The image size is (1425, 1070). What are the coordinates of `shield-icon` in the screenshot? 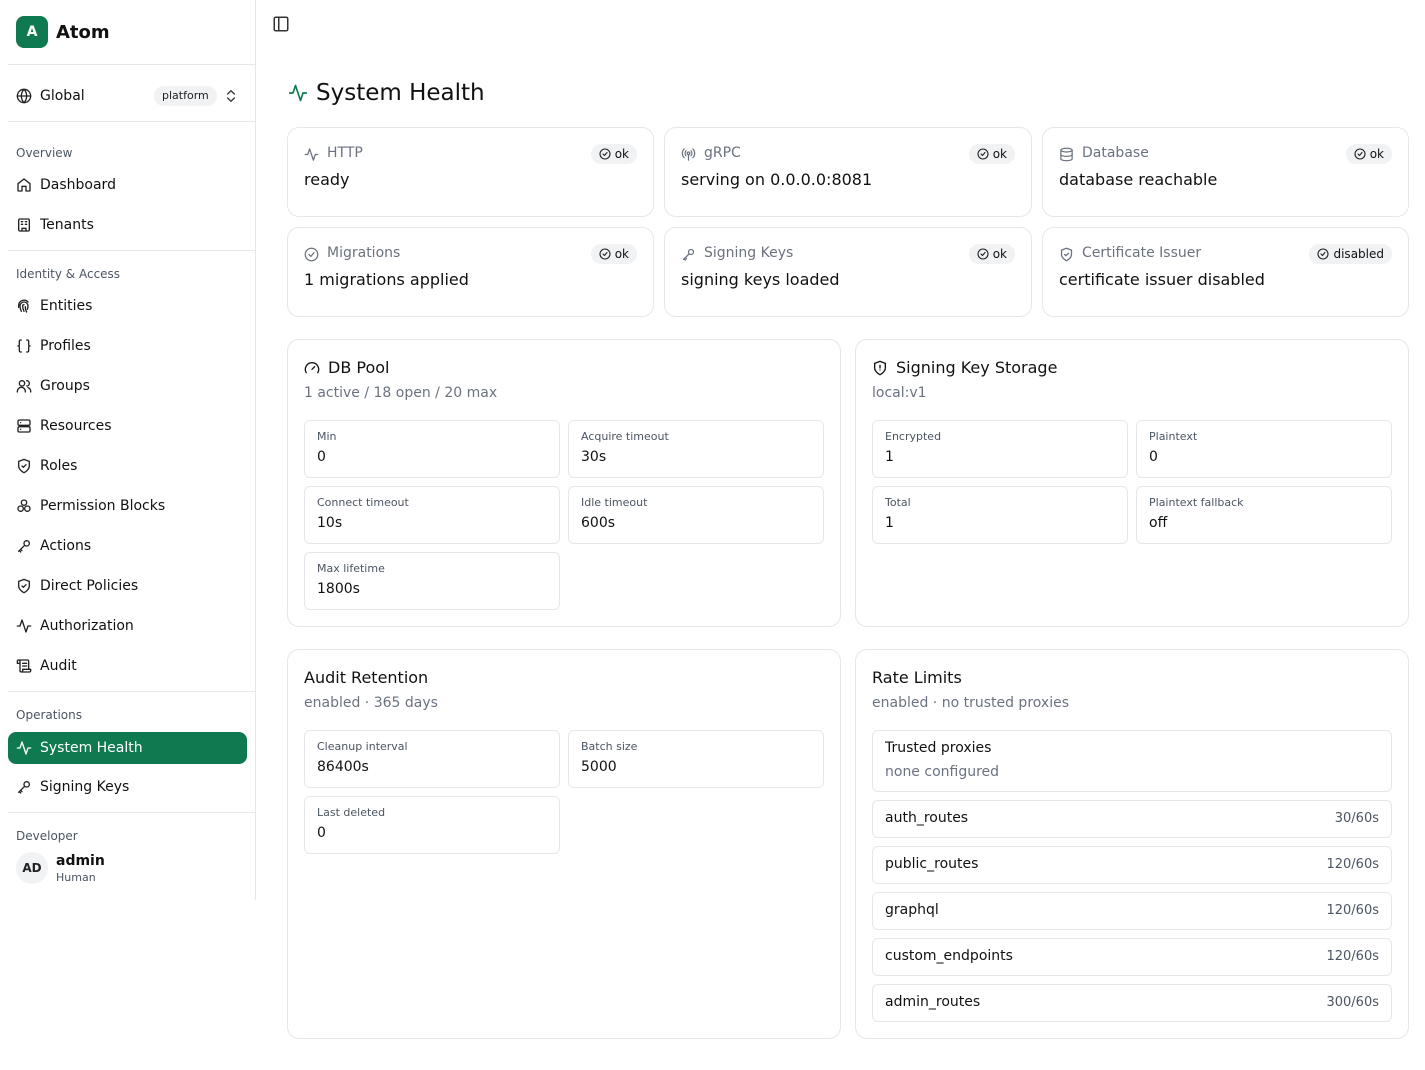 It's located at (880, 368).